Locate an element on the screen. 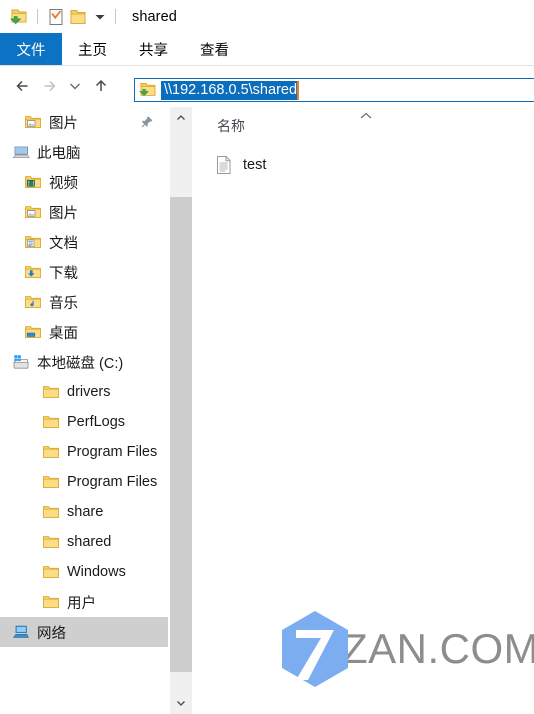 The height and width of the screenshot is (714, 534). properties-checkbox-icon is located at coordinates (56, 17).